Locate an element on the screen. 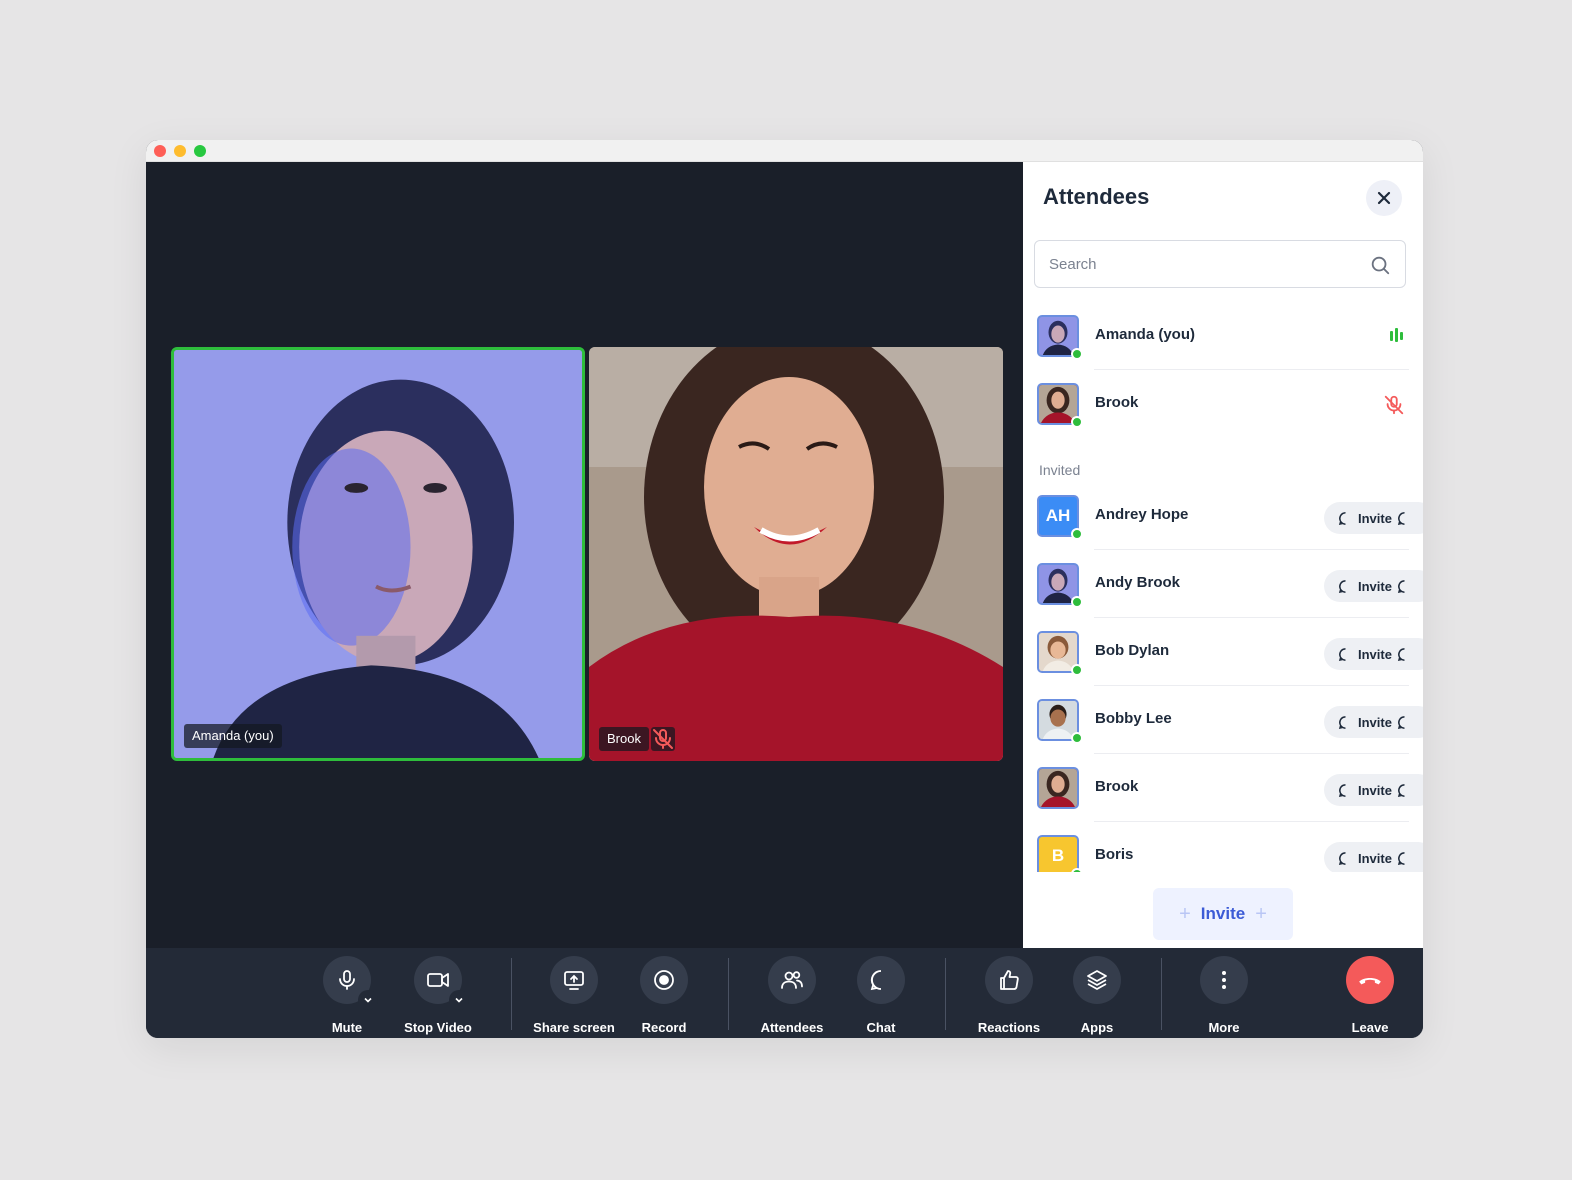 This screenshot has height=1180, width=1572. brook-video-feed is located at coordinates (796, 554).